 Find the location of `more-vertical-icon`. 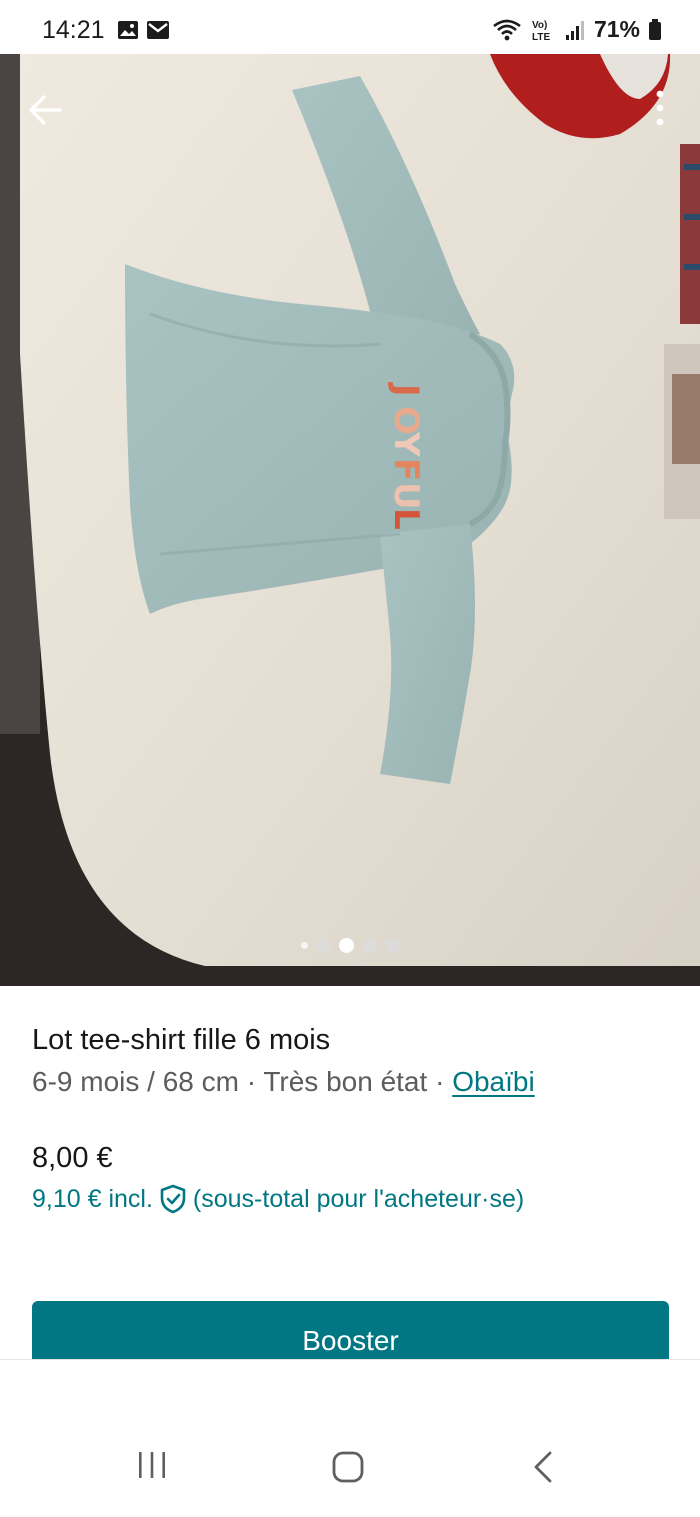

more-vertical-icon is located at coordinates (660, 108).